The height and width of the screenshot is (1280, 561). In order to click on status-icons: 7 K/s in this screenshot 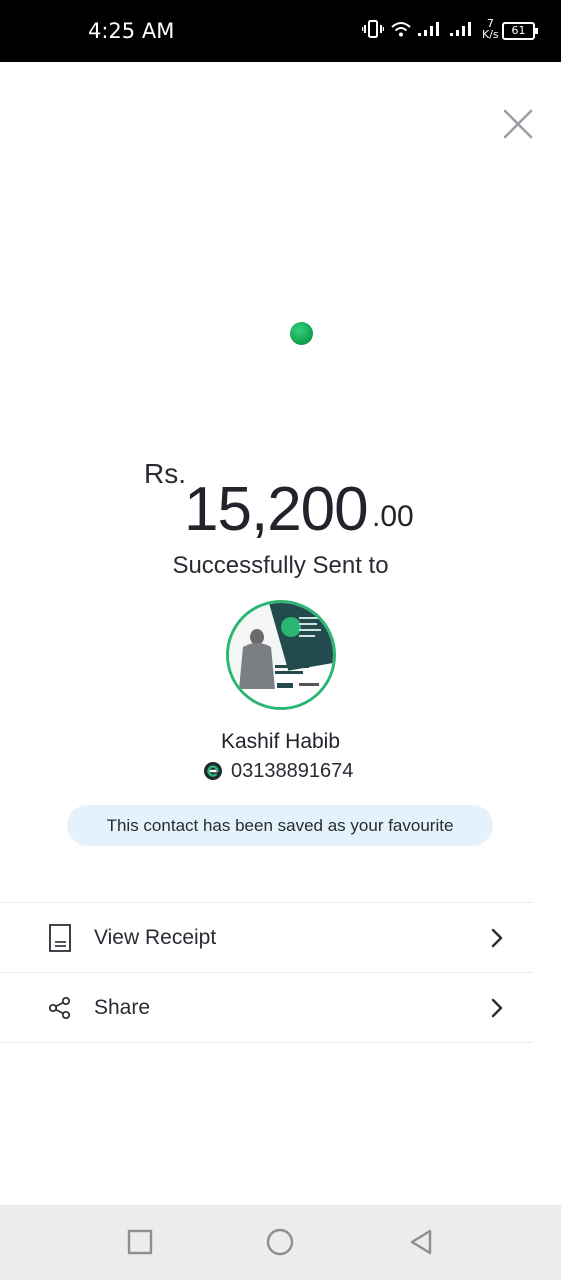, I will do `click(430, 29)`.